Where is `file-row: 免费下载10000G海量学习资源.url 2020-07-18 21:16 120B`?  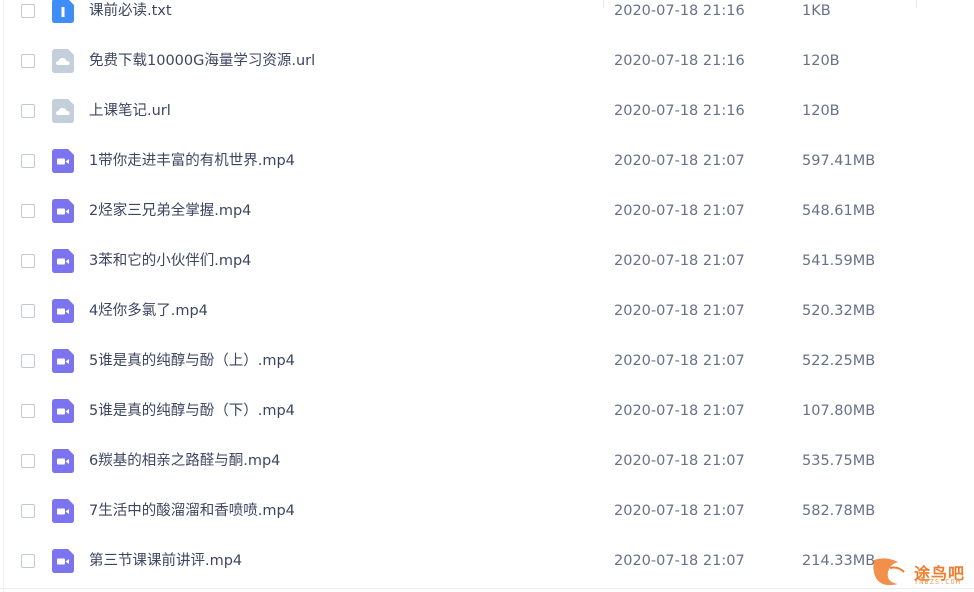 file-row: 免费下载10000G海量学习资源.url 2020-07-18 21:16 120B is located at coordinates (487, 61).